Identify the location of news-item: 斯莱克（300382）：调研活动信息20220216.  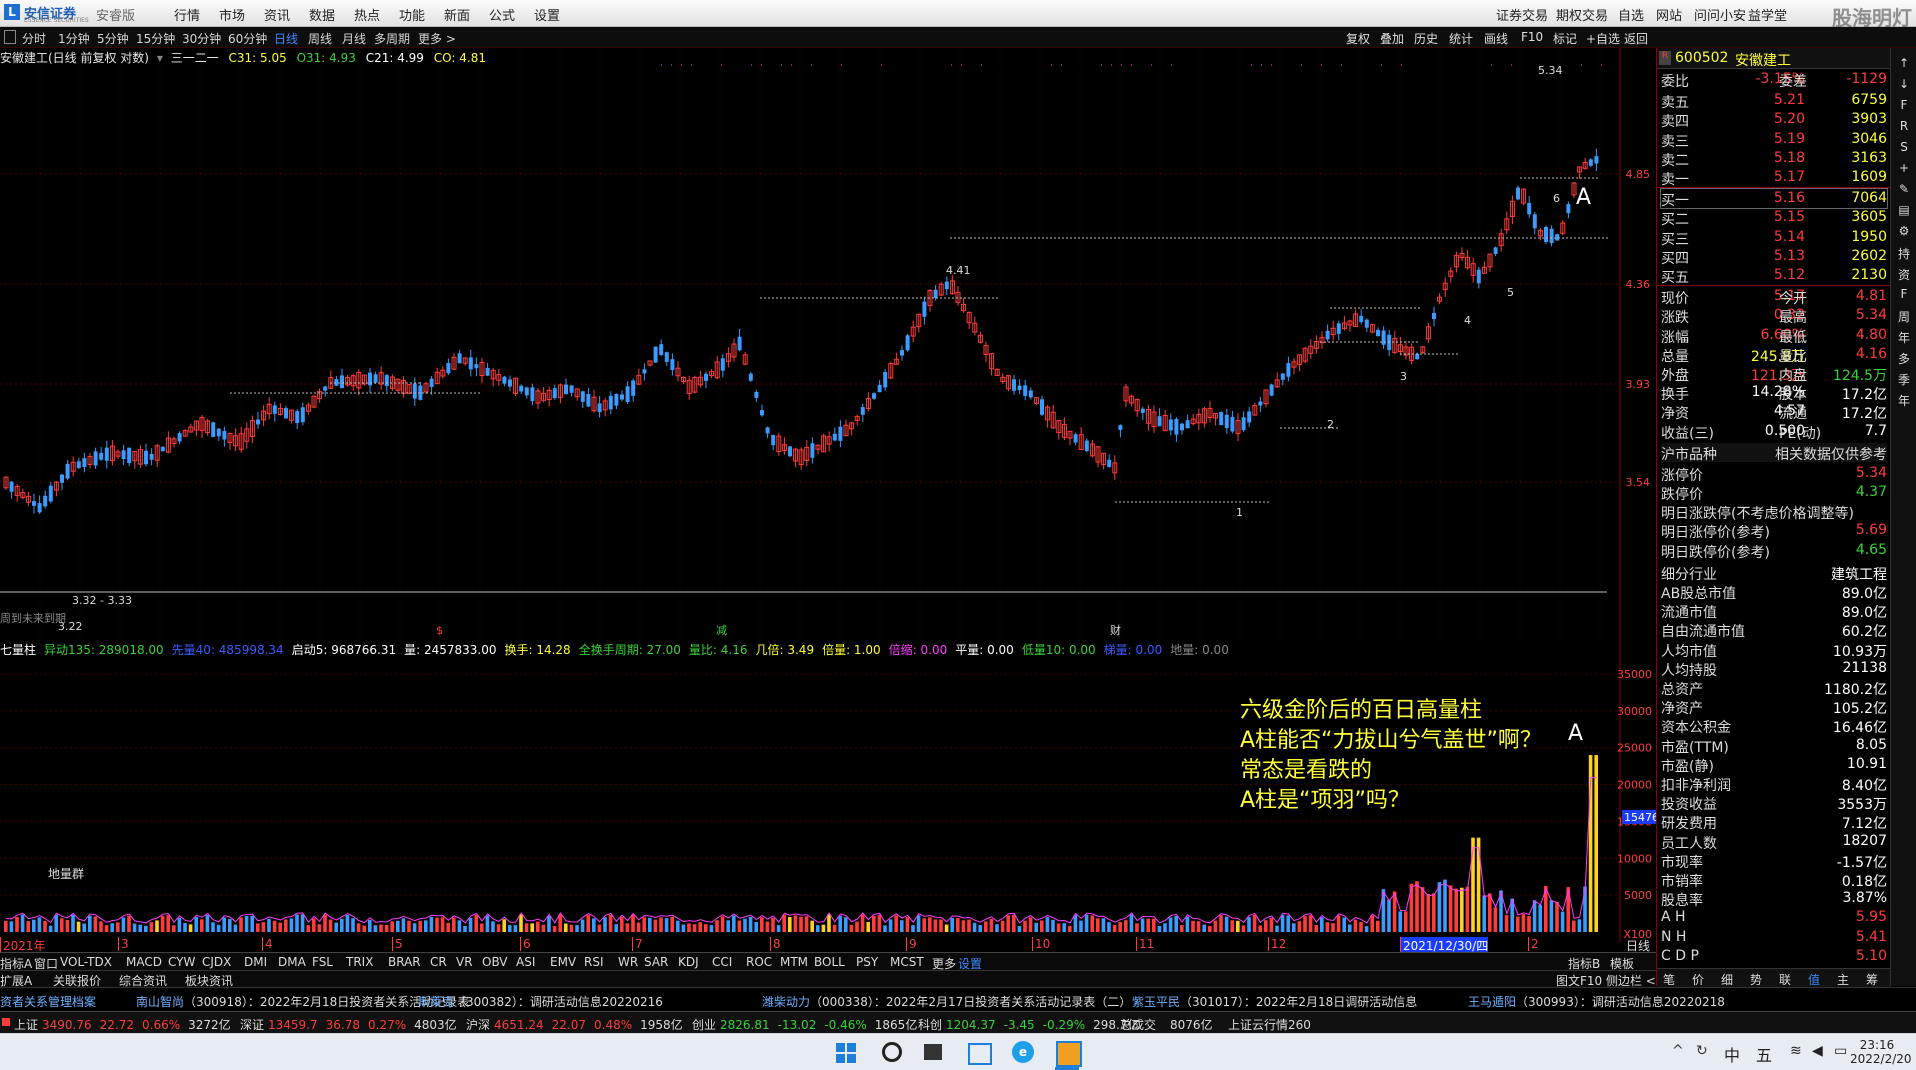
(540, 1001).